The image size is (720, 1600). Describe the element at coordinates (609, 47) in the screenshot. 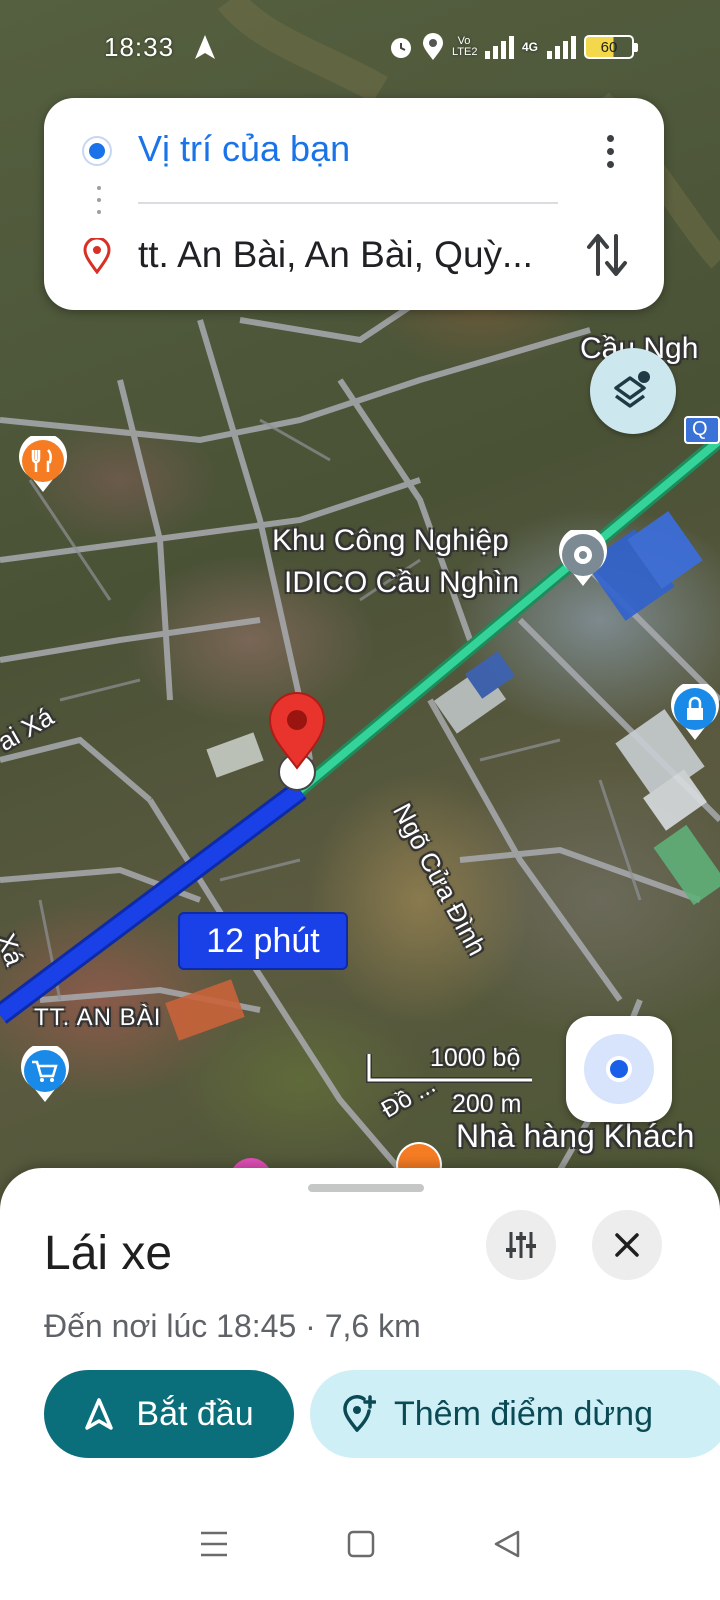

I see `battery-level: 60` at that location.